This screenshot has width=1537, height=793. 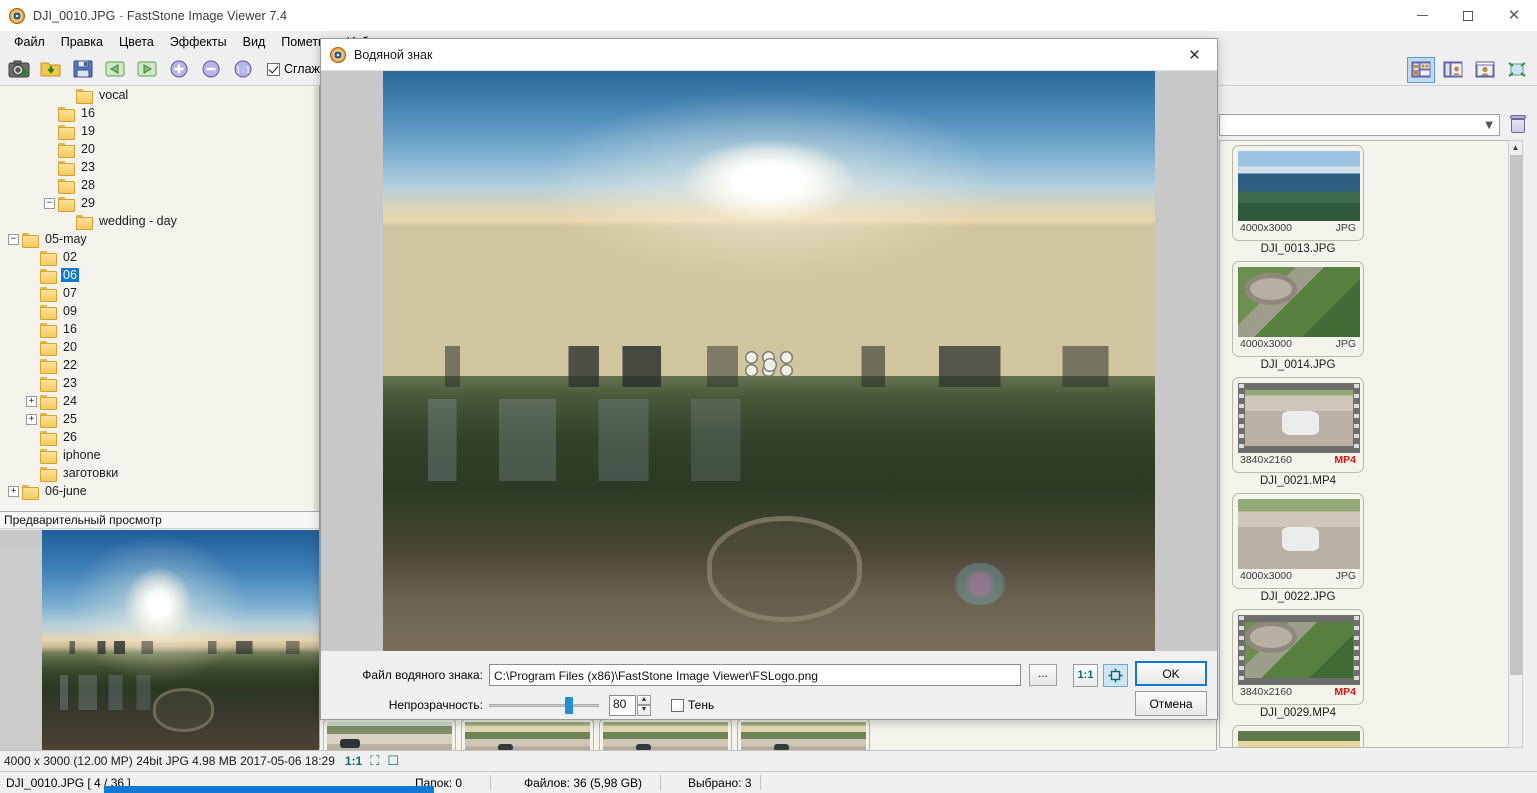 What do you see at coordinates (316, 298) in the screenshot?
I see `folder-tree-scrollbar` at bounding box center [316, 298].